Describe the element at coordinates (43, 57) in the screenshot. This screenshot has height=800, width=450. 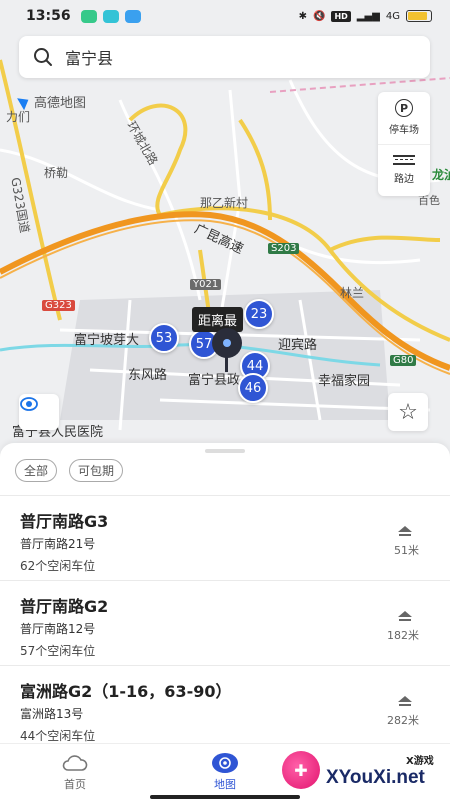
I see `search-icon` at that location.